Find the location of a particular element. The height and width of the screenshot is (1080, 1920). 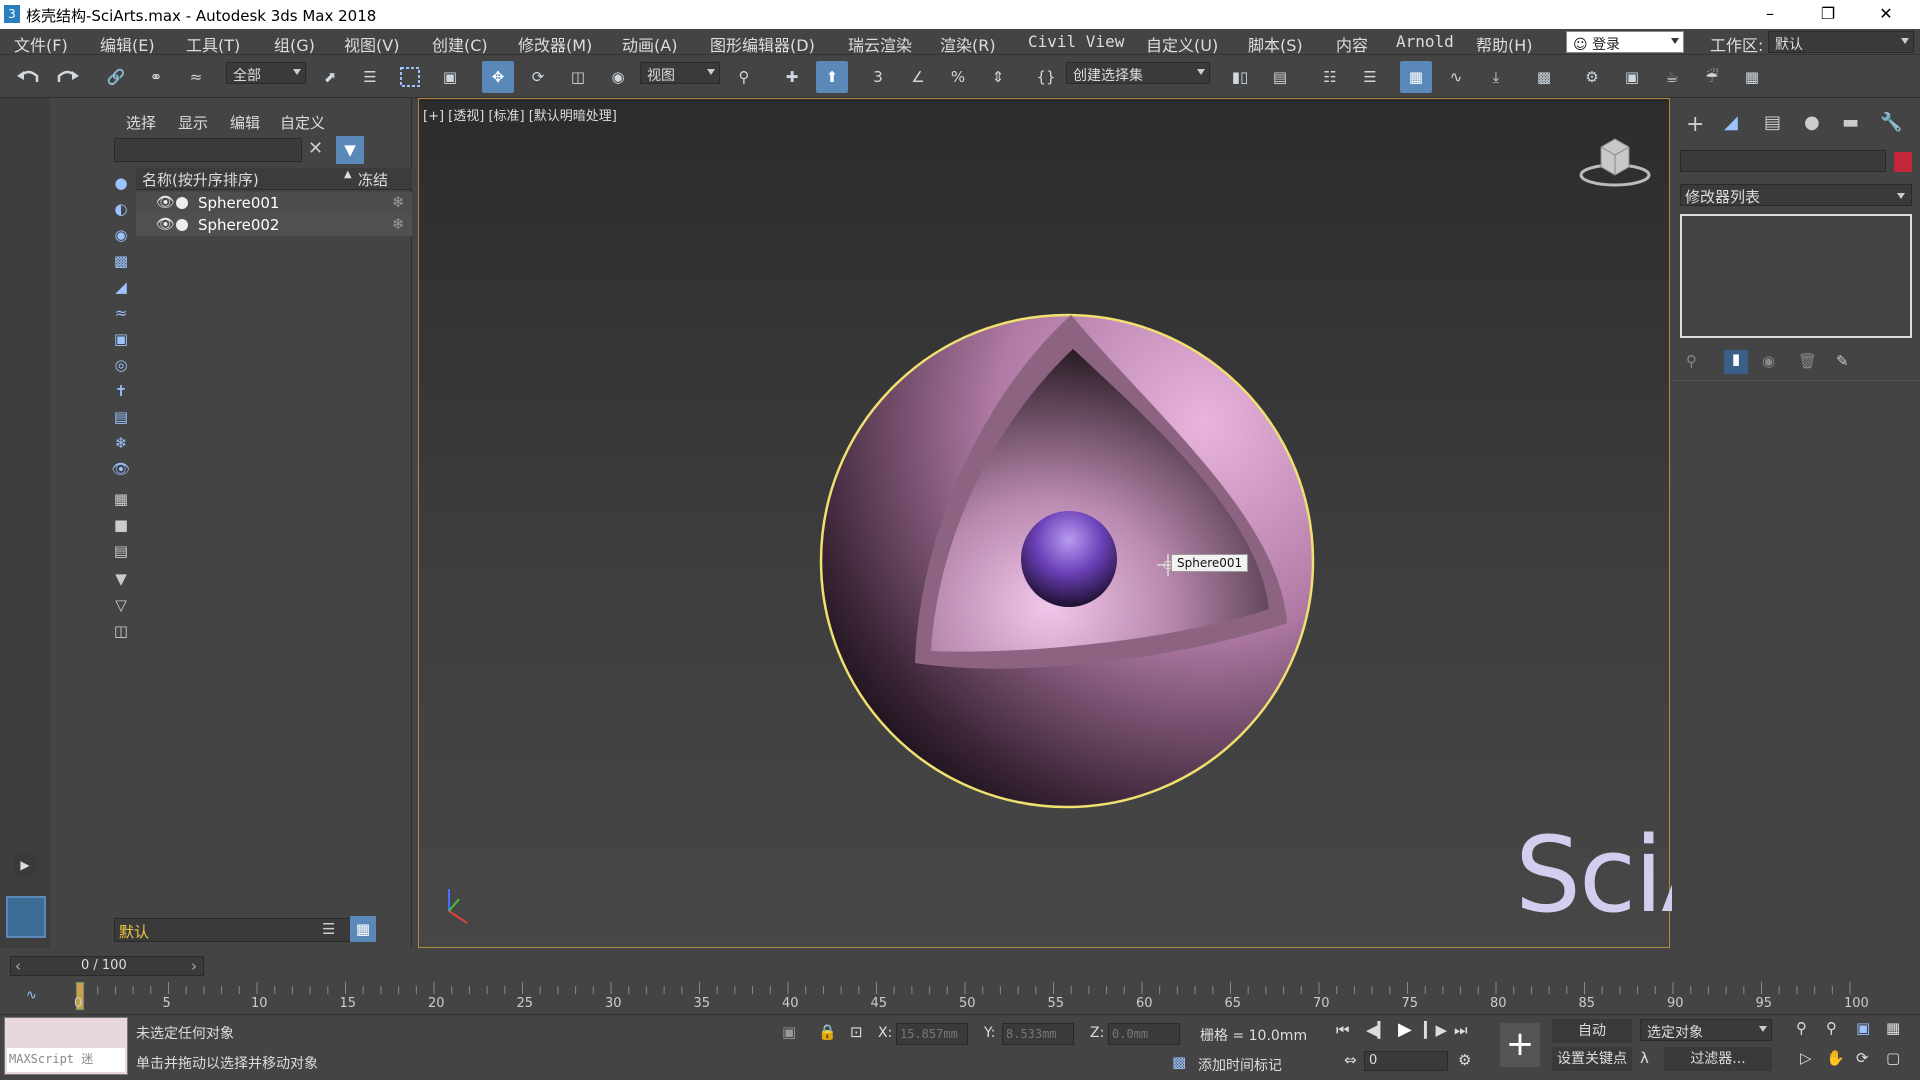

render-iterative-icon: ☔ is located at coordinates (1712, 77).